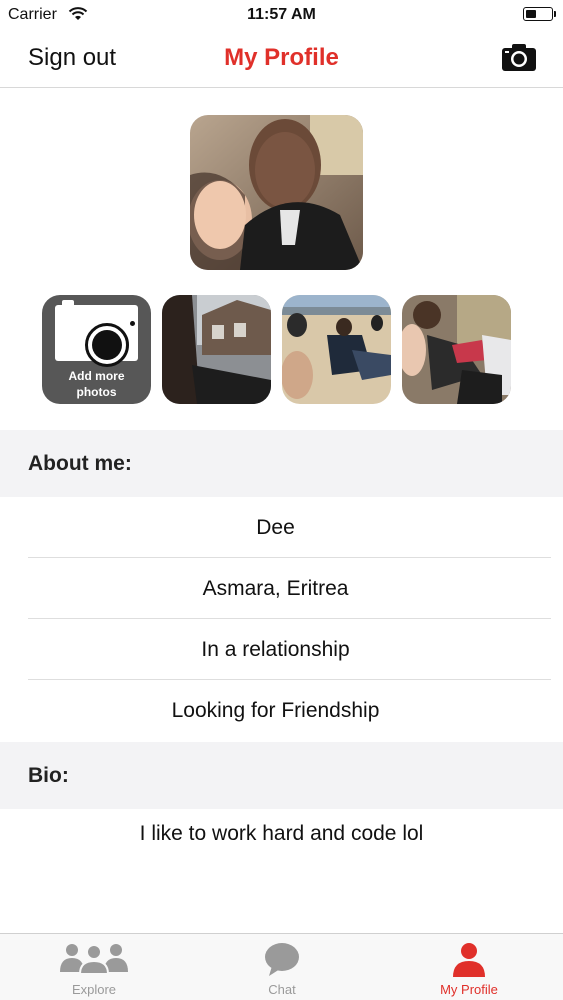  What do you see at coordinates (80, 463) in the screenshot?
I see `about-me-title: About me:` at bounding box center [80, 463].